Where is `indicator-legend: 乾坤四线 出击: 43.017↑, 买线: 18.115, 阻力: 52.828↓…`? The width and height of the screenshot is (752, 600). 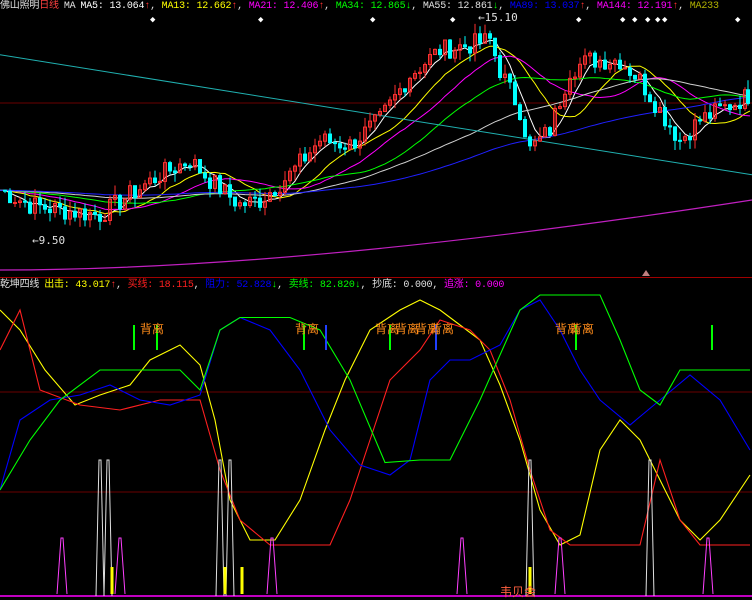 indicator-legend: 乾坤四线 出击: 43.017↑, 买线: 18.115, 阻力: 52.828↓… is located at coordinates (252, 285).